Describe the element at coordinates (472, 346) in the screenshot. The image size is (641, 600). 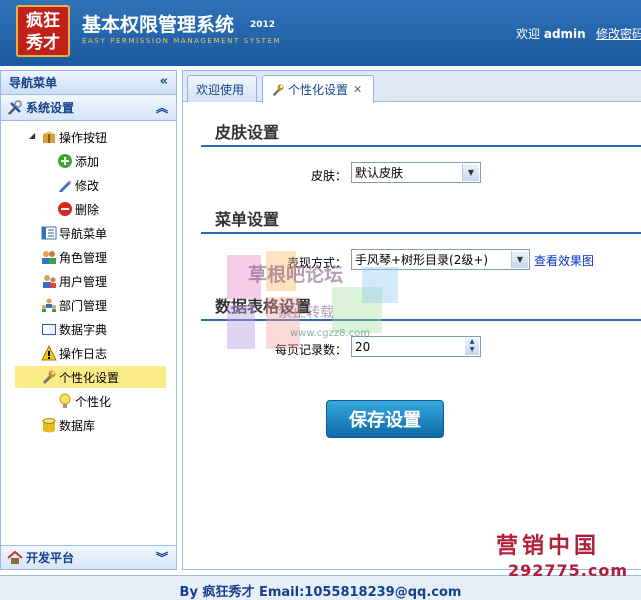
I see `spinner-arrows-icon: ▲ ▼` at that location.